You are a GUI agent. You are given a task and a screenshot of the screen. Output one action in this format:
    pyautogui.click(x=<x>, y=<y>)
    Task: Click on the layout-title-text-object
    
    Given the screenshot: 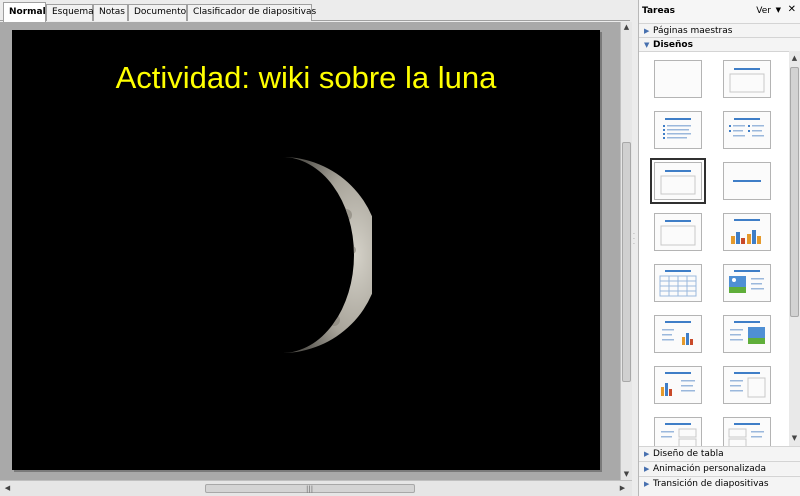 What is the action you would take?
    pyautogui.click(x=747, y=385)
    